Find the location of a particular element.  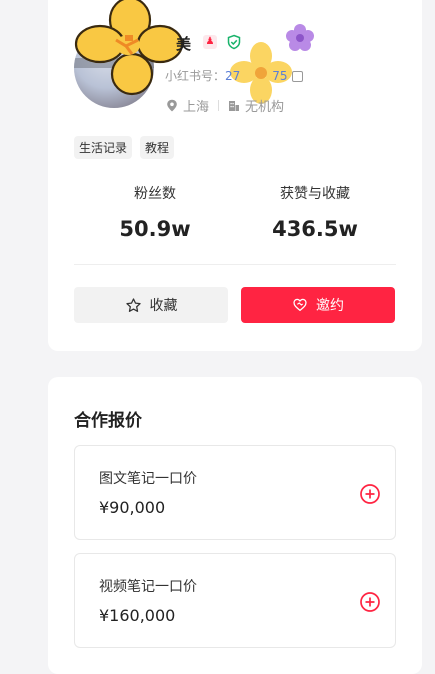

location-pin-icon is located at coordinates (172, 105).